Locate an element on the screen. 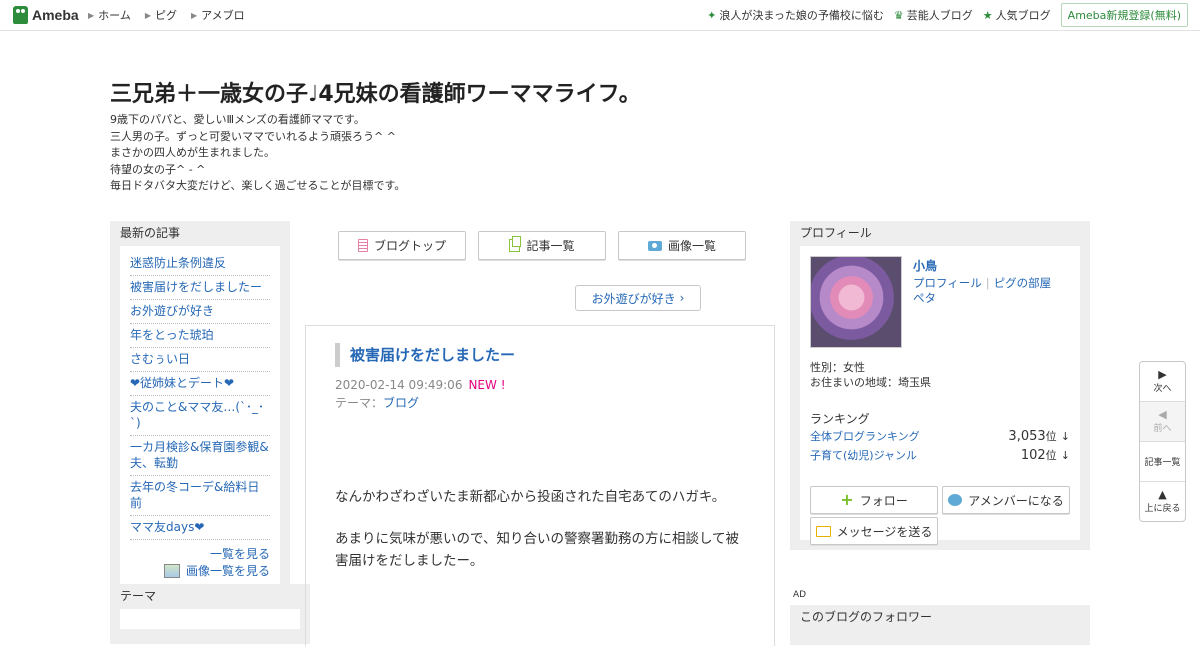 This screenshot has height=646, width=1200. popular-blog-label: 人気ブログ is located at coordinates (1023, 15).